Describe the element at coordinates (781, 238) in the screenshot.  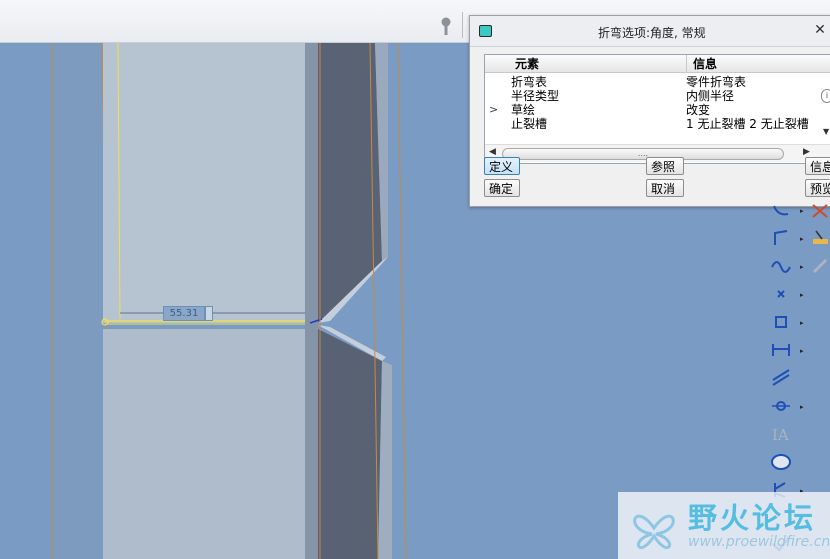
I see `line-icon` at that location.